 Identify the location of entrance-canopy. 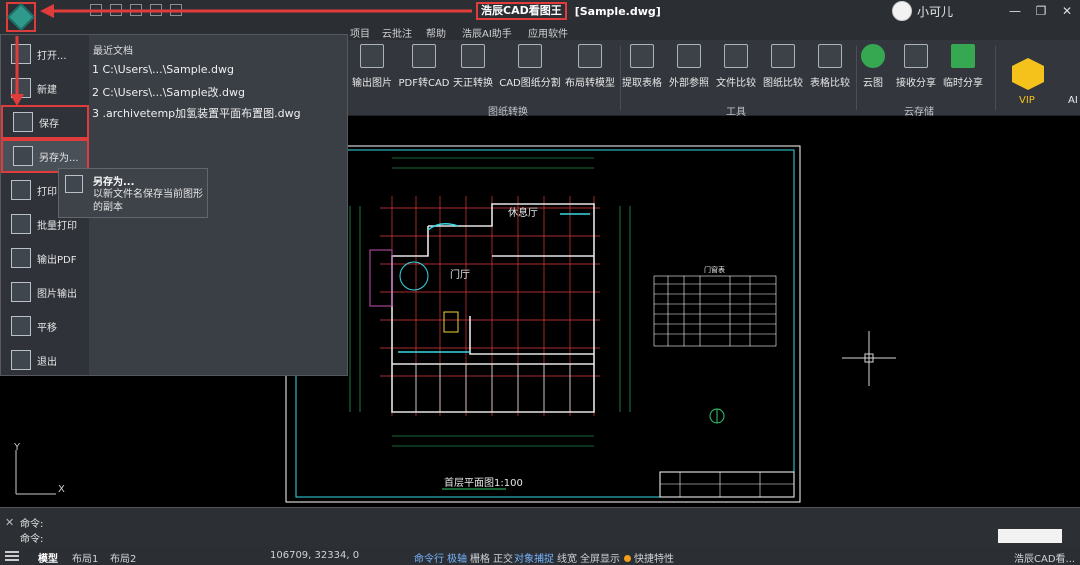
(381, 278).